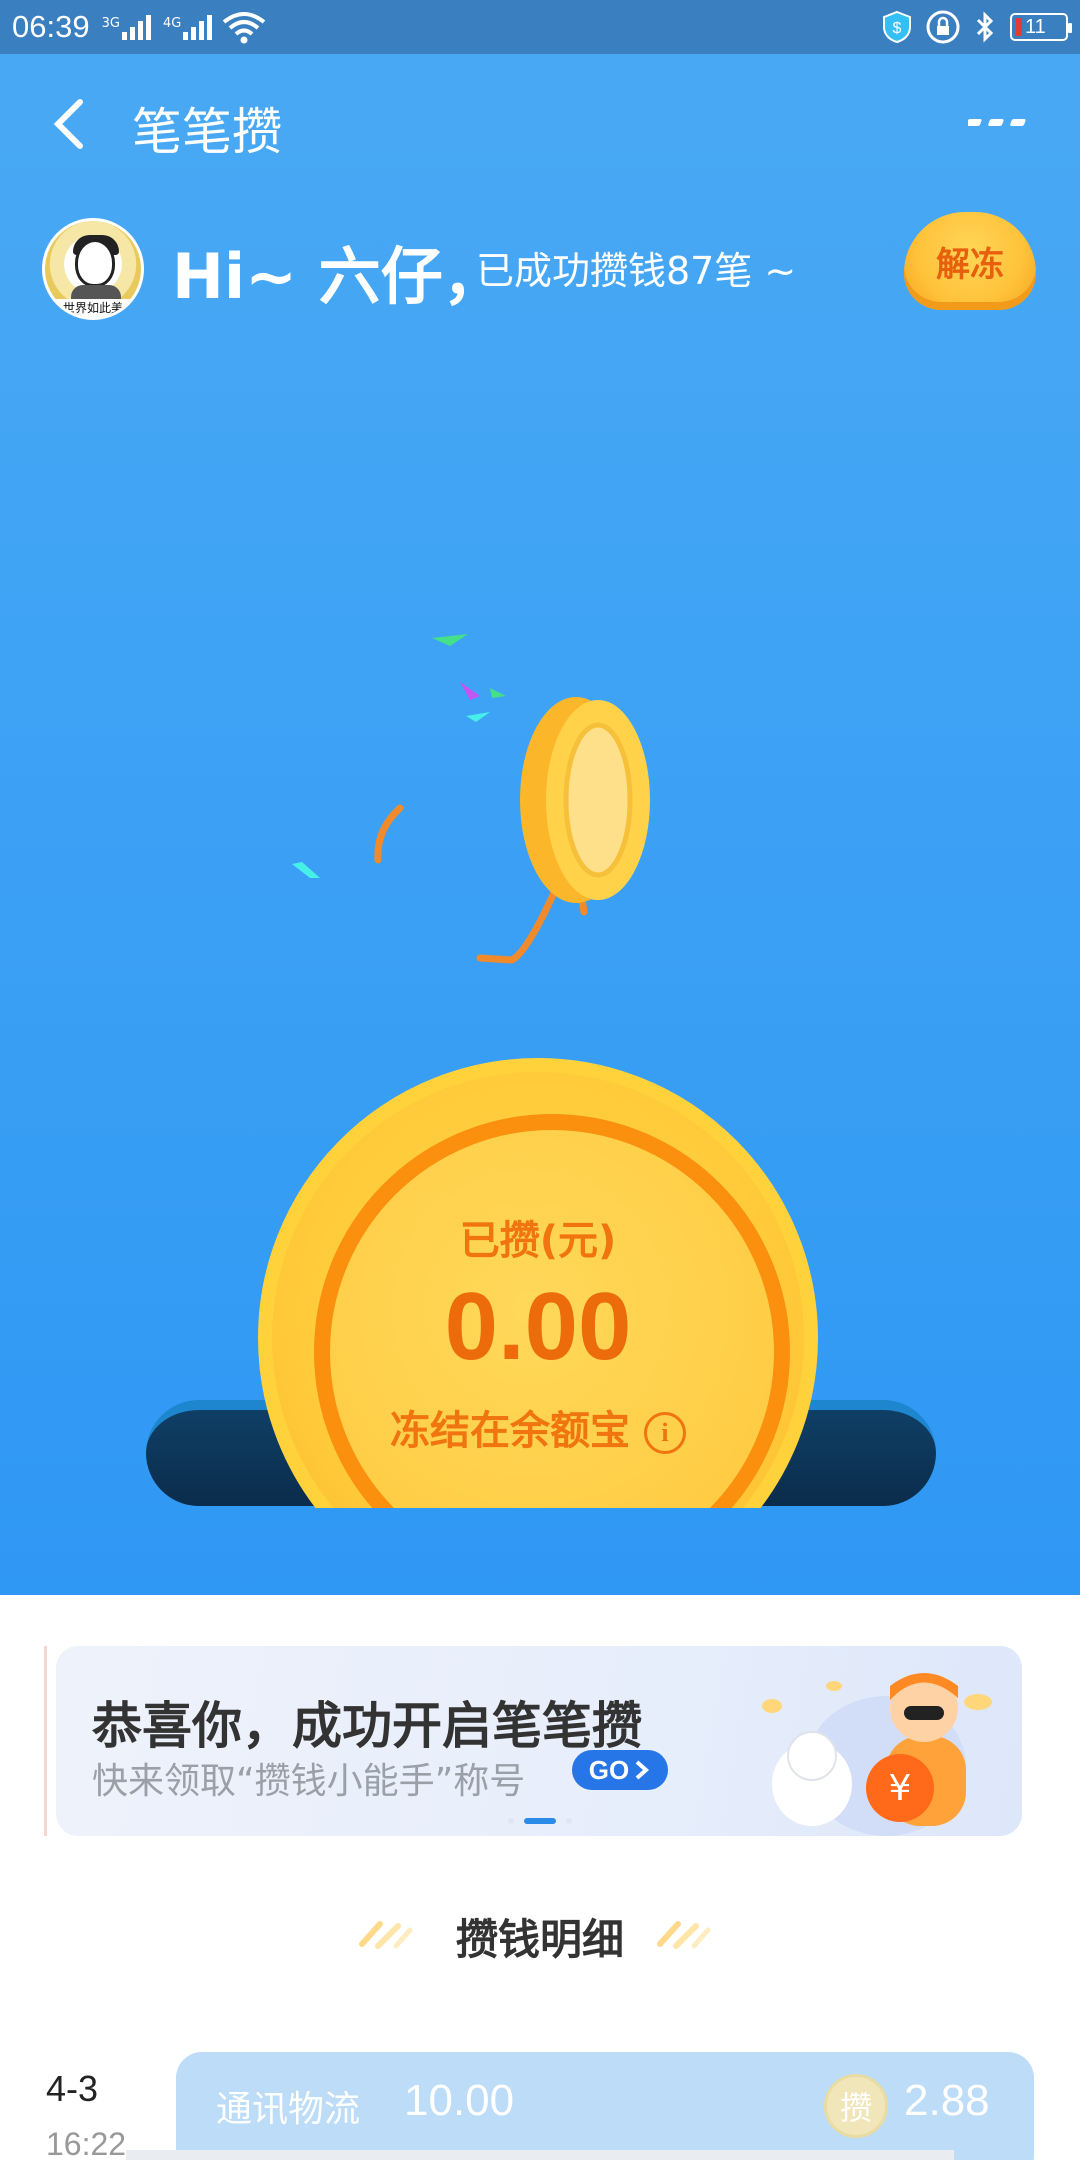 Image resolution: width=1080 pixels, height=2160 pixels. Describe the element at coordinates (997, 122) in the screenshot. I see `more-icon` at that location.